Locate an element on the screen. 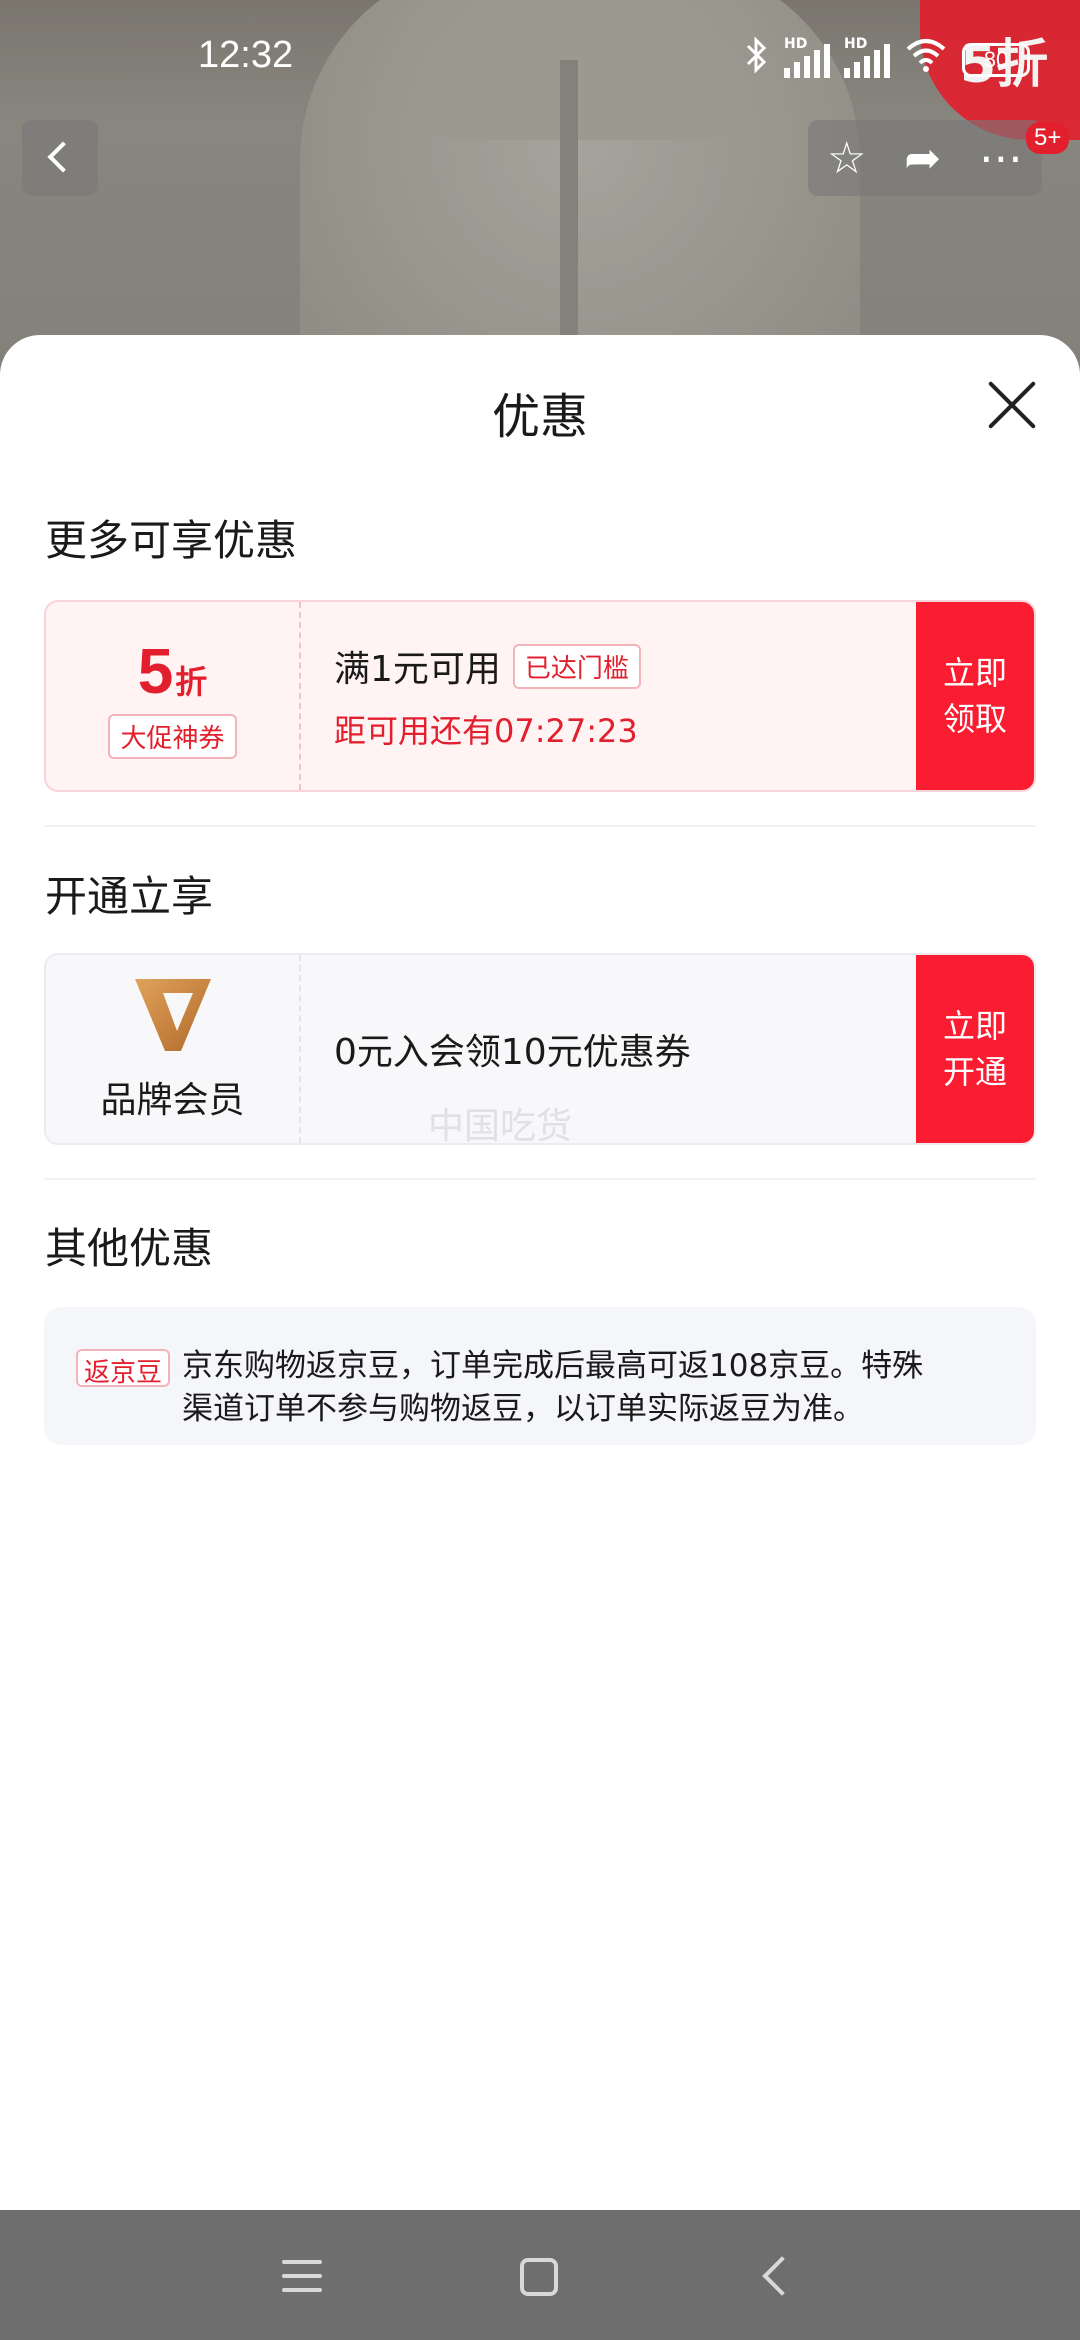 Image resolution: width=1080 pixels, height=2340 pixels. membership-brand-area: 品牌会员 is located at coordinates (172, 1049).